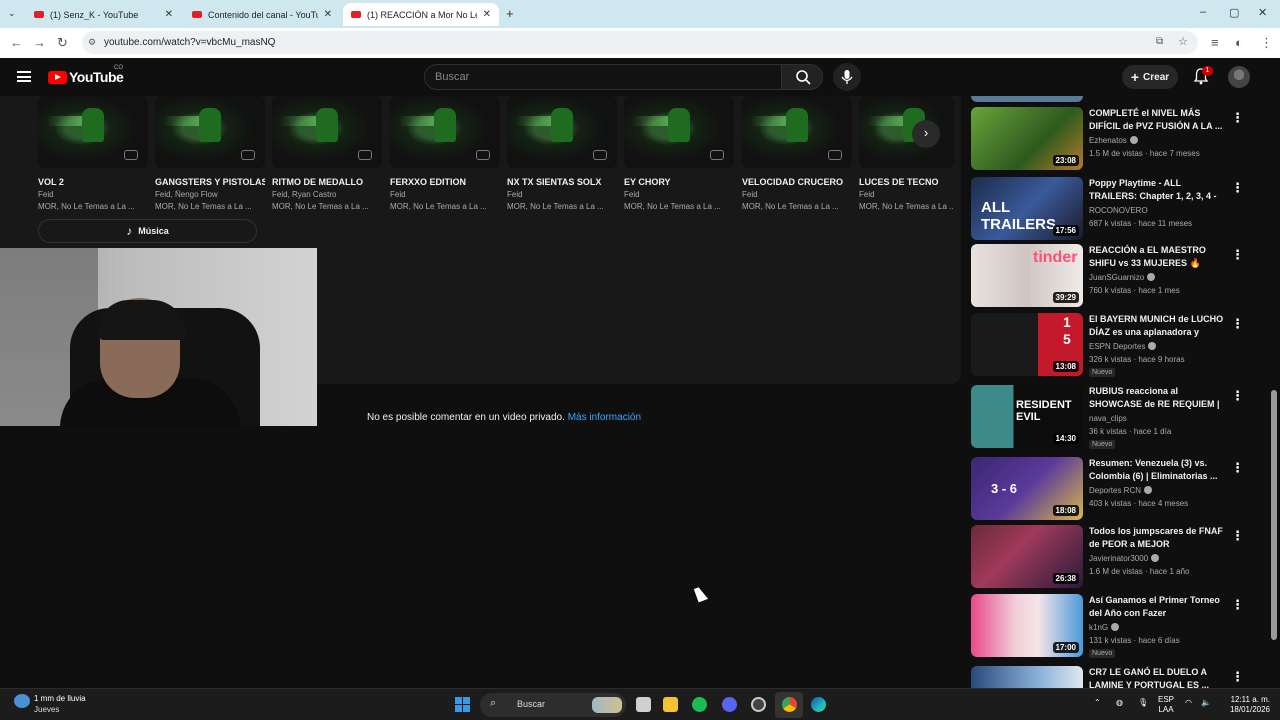 The image size is (1280, 720). What do you see at coordinates (39, 42) in the screenshot?
I see `forward-icon: →` at bounding box center [39, 42].